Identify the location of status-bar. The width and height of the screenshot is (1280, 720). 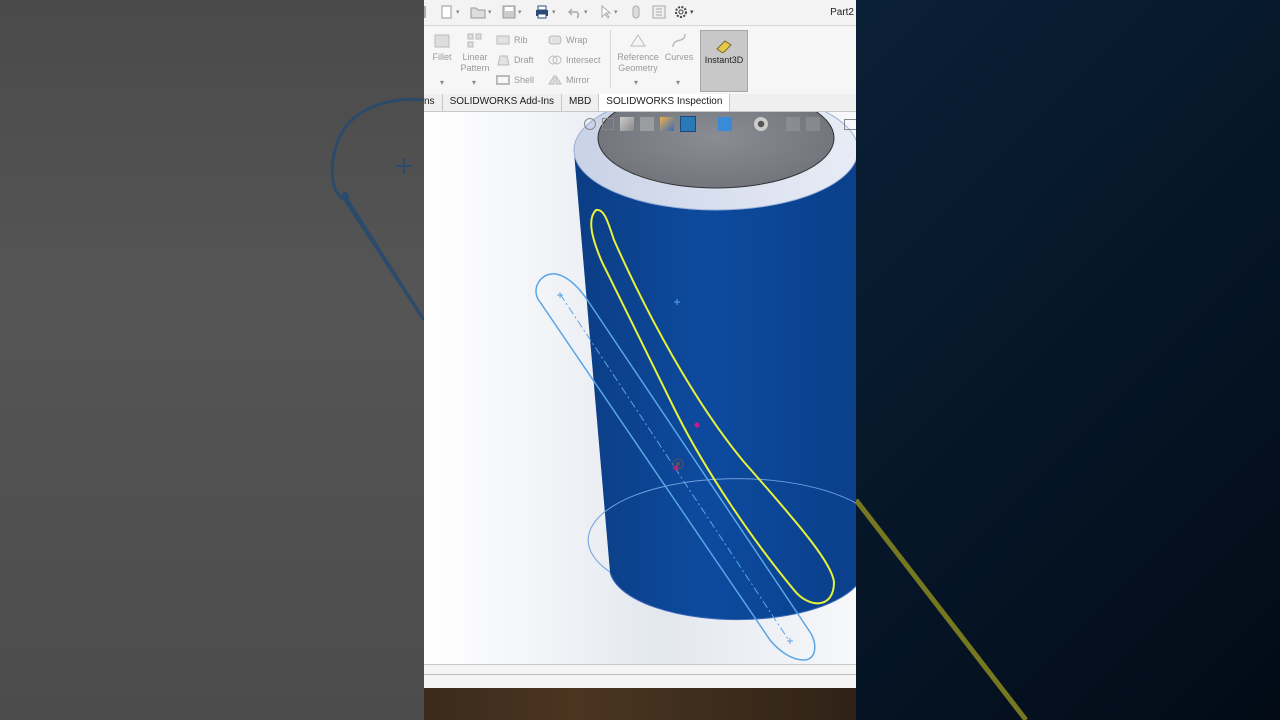
(640, 676).